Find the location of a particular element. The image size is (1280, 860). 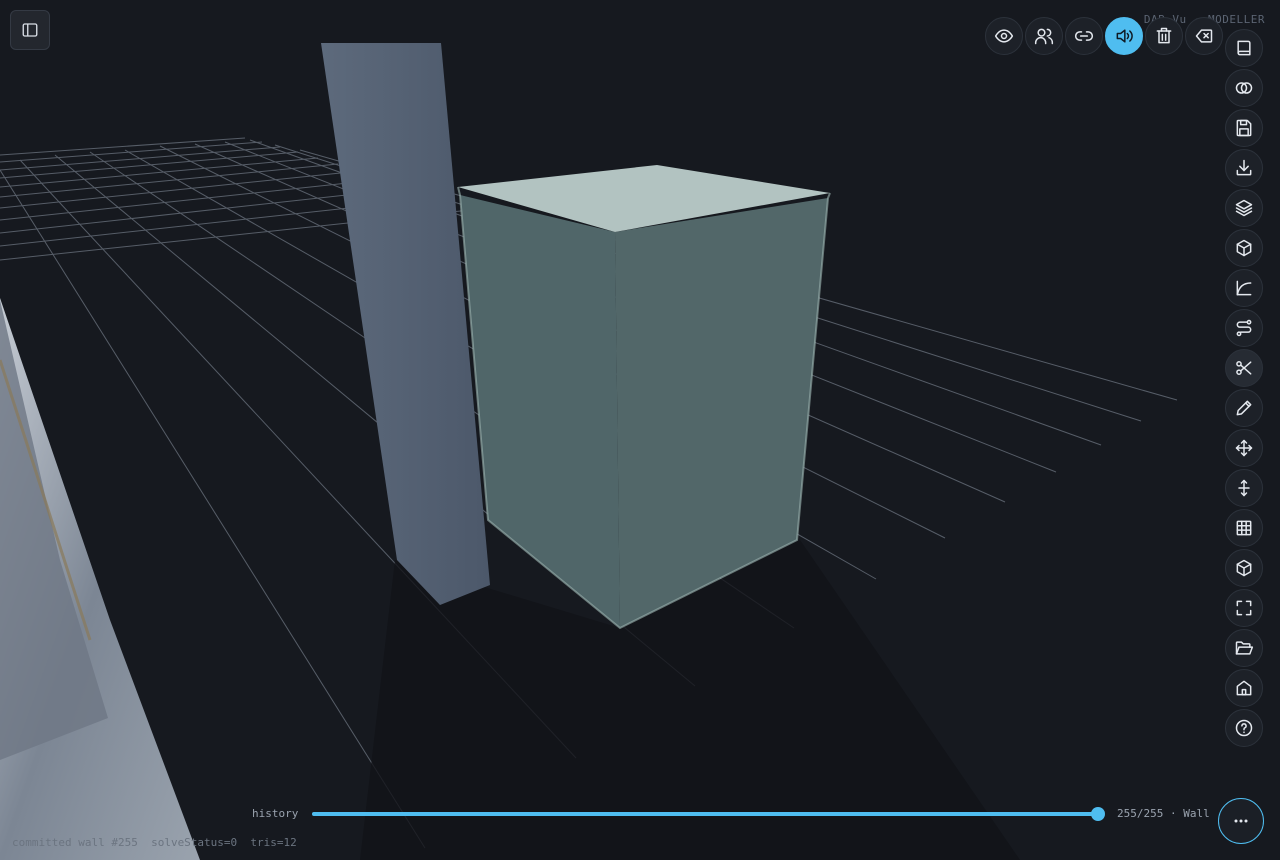

edit-button is located at coordinates (1244, 408).